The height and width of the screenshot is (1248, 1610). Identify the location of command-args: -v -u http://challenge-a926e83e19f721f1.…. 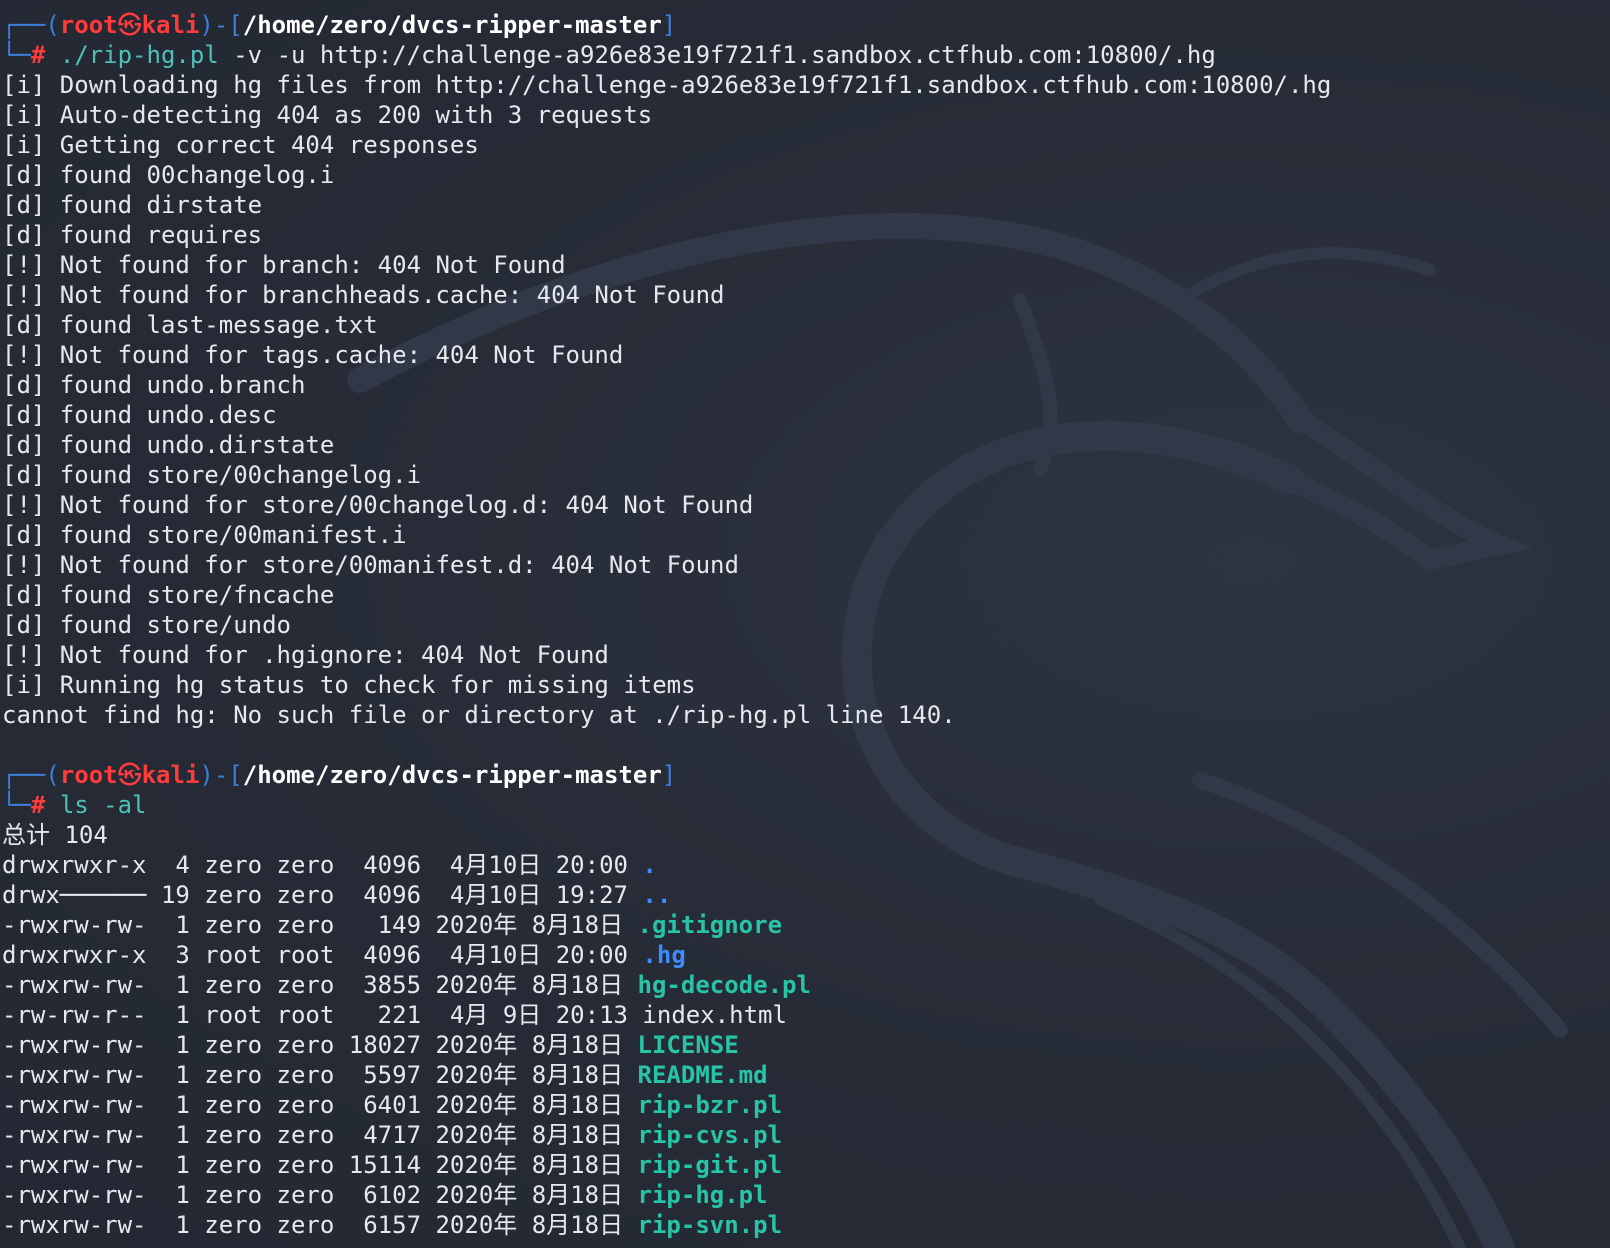
(717, 55).